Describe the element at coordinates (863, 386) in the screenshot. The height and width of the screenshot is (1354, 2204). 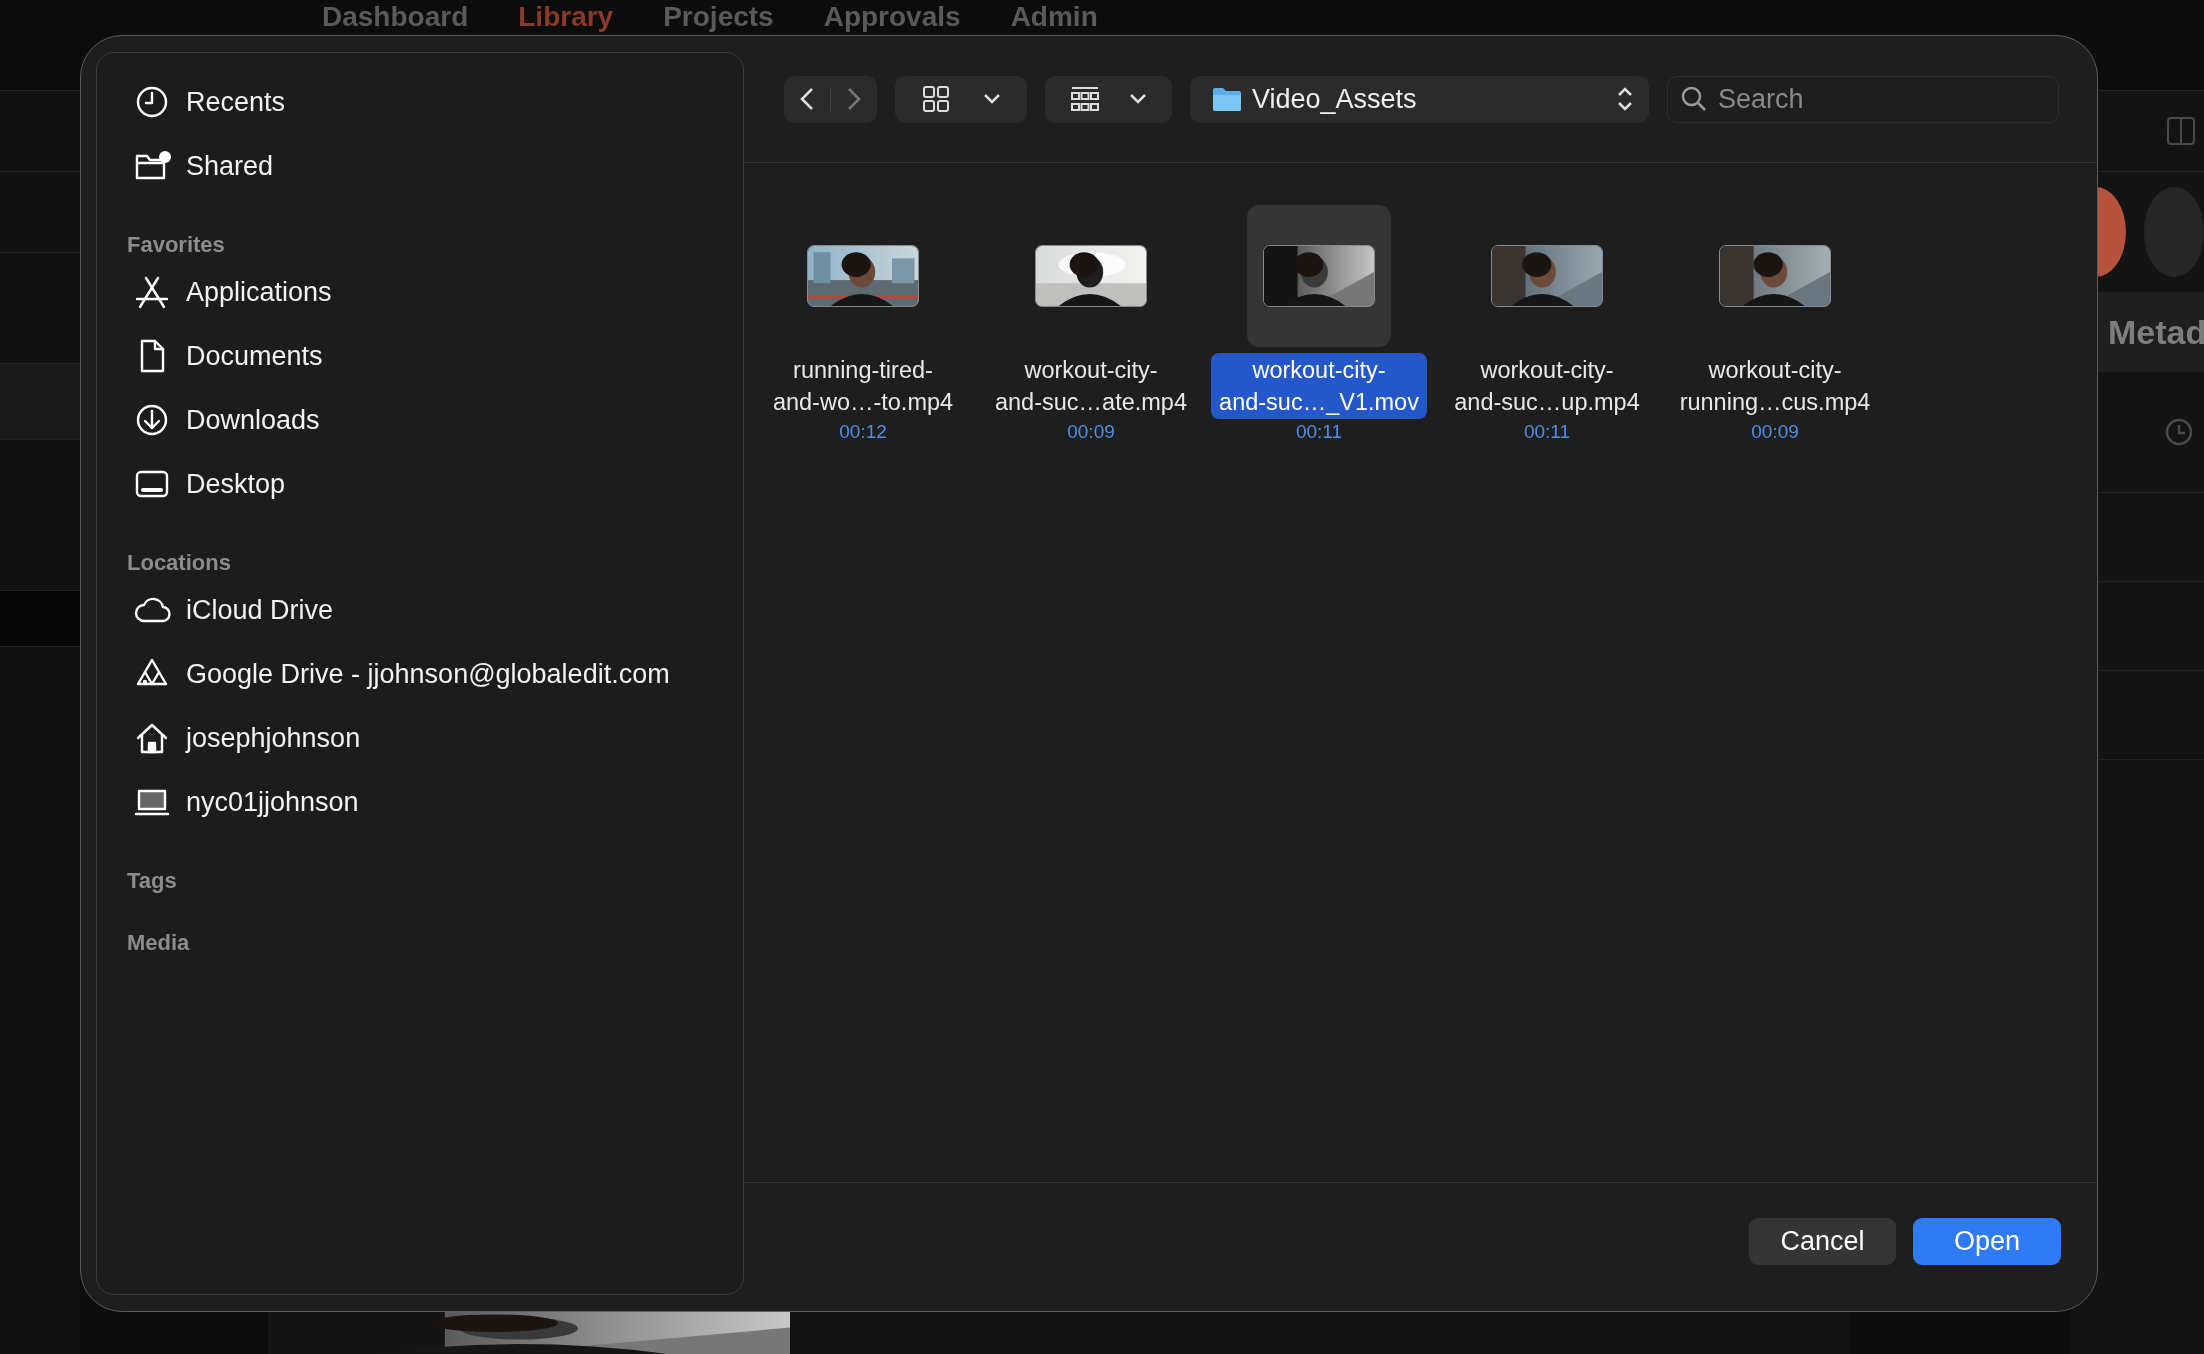
I see `file-name: running-tired- and-wo…-to.mp4` at that location.